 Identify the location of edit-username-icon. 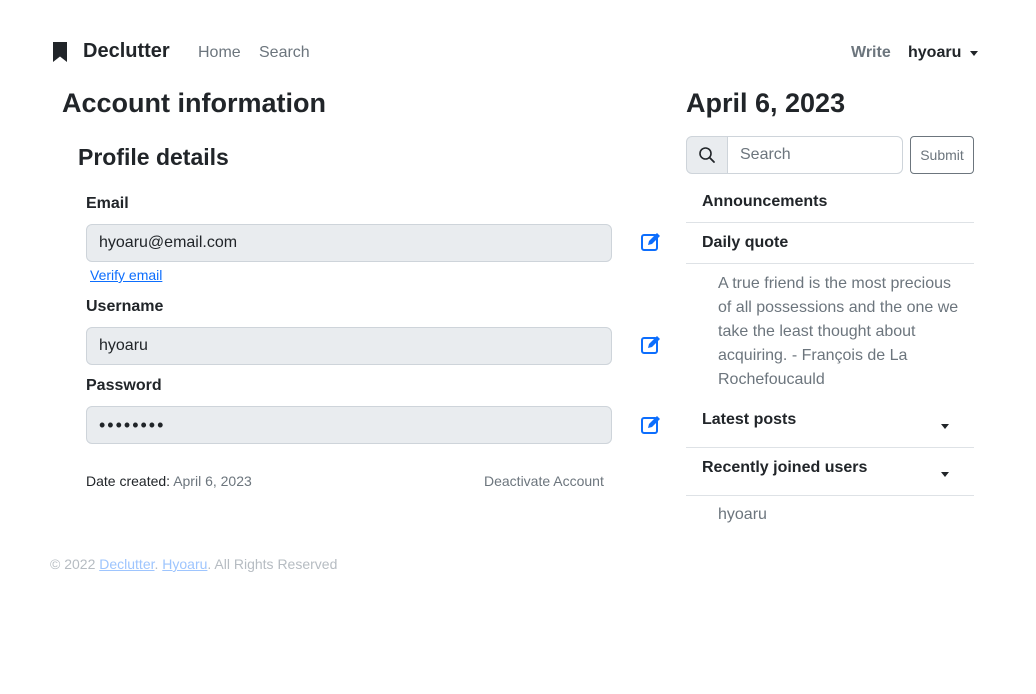
(651, 345).